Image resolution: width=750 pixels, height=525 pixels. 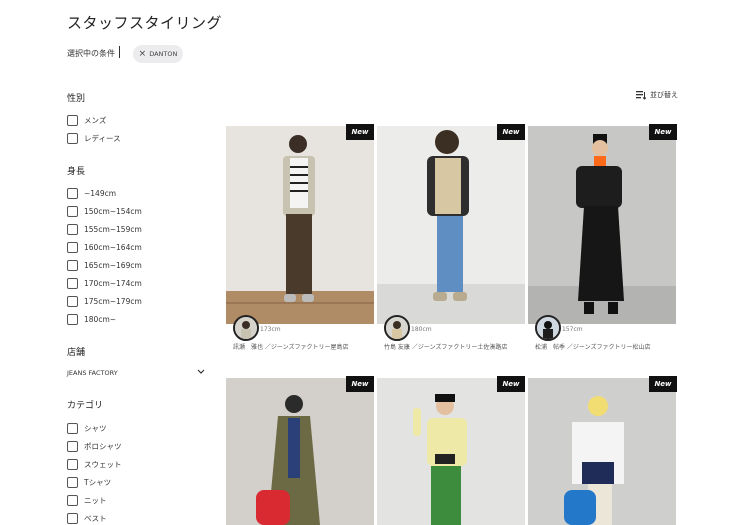 I want to click on sort-button: 並び替え, so click(x=657, y=95).